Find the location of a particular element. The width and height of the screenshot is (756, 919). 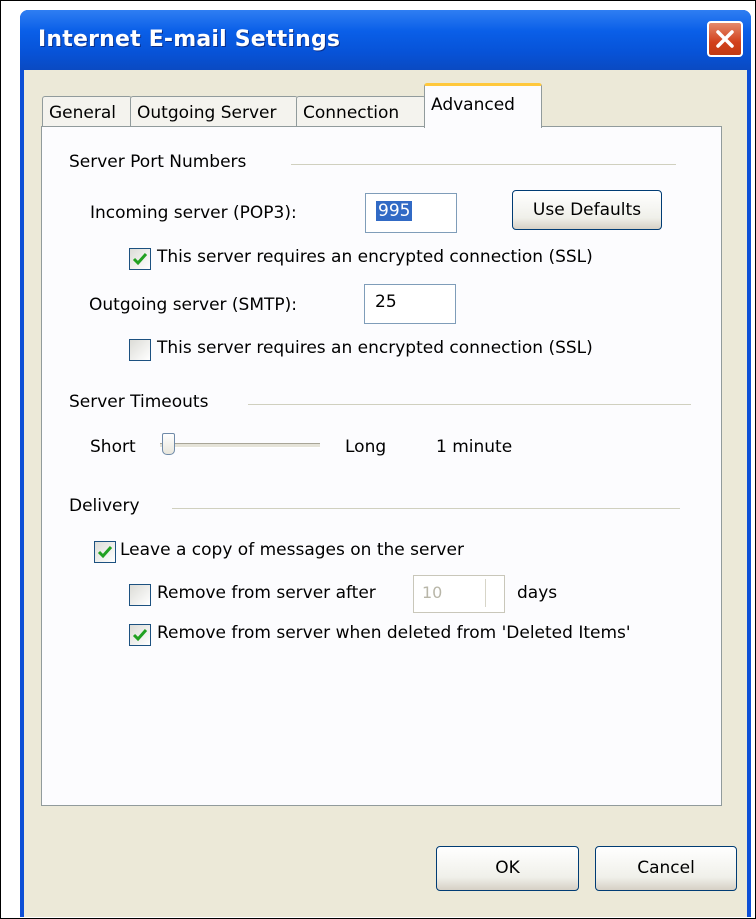

outgoing-server-label: Outgoing server (SMTP): is located at coordinates (193, 305).